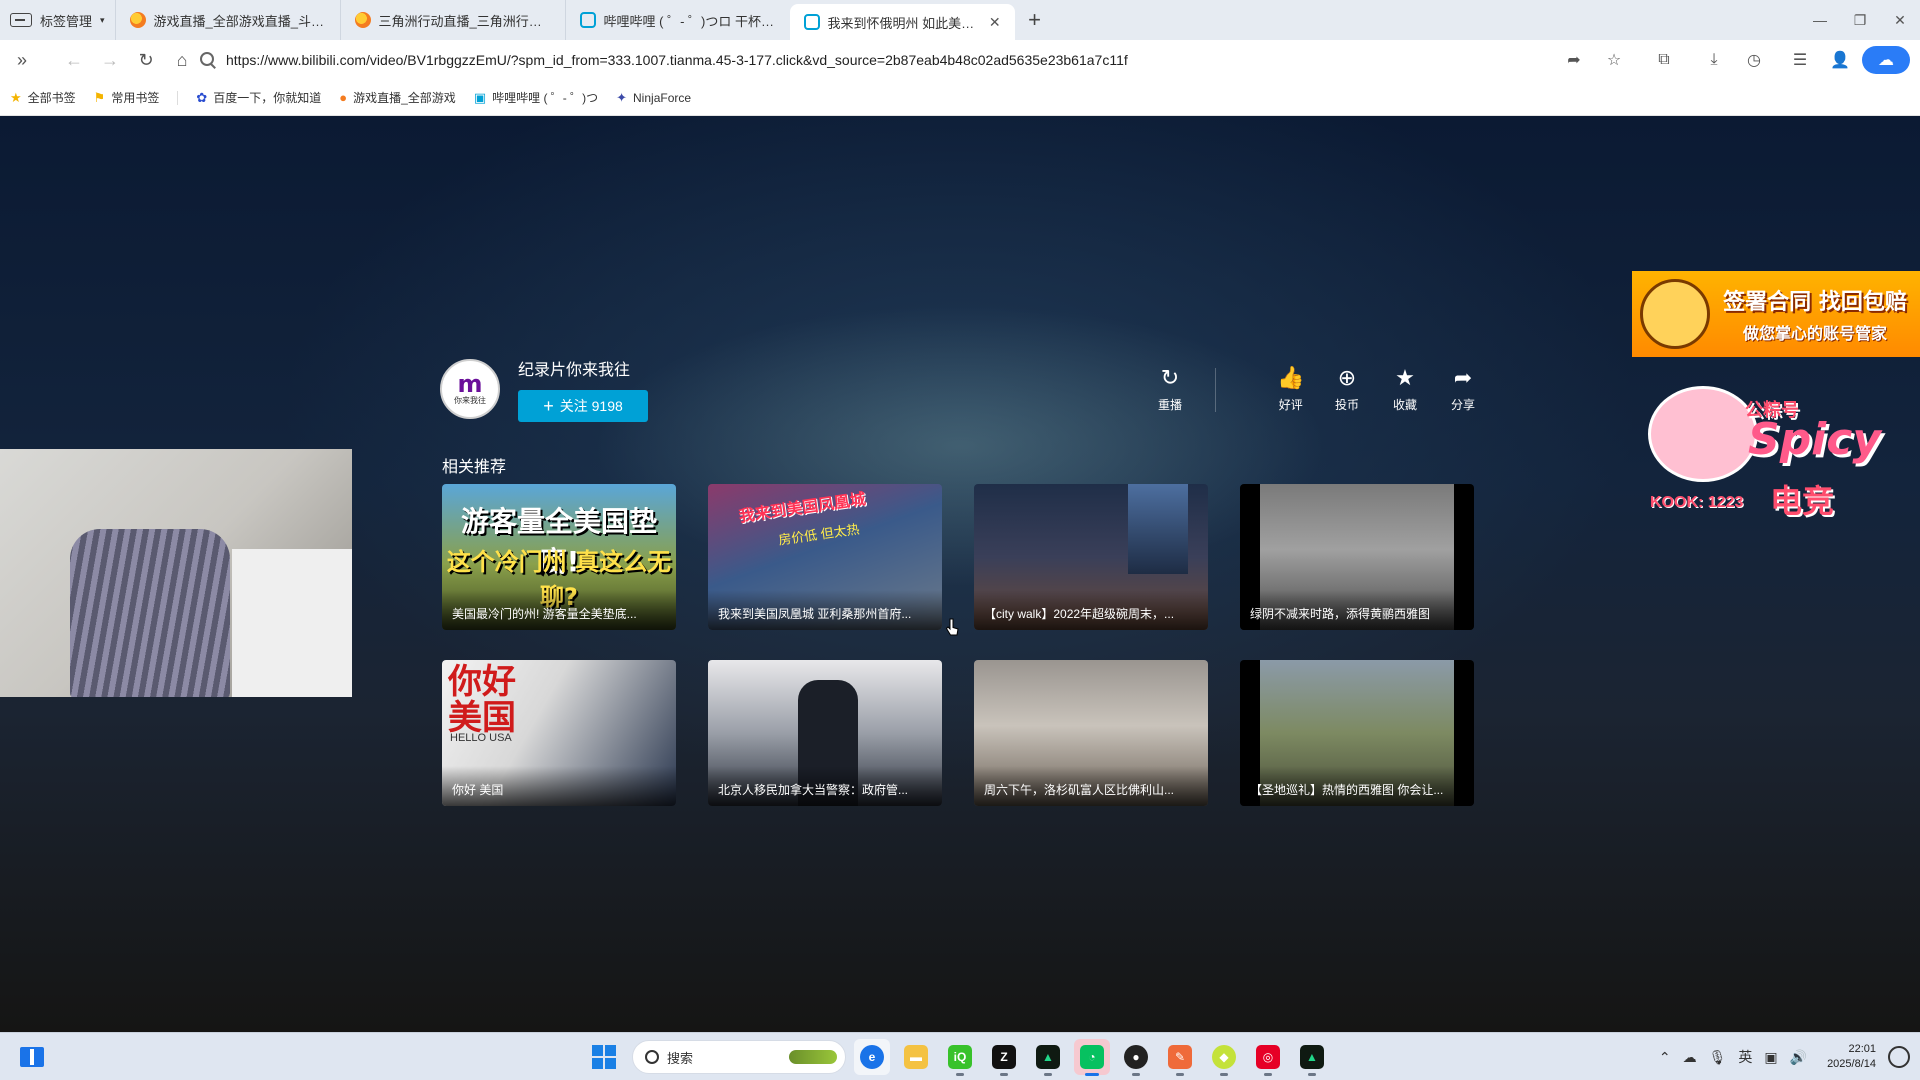 The width and height of the screenshot is (1920, 1080). What do you see at coordinates (150, 613) in the screenshot?
I see `webcam-chair` at bounding box center [150, 613].